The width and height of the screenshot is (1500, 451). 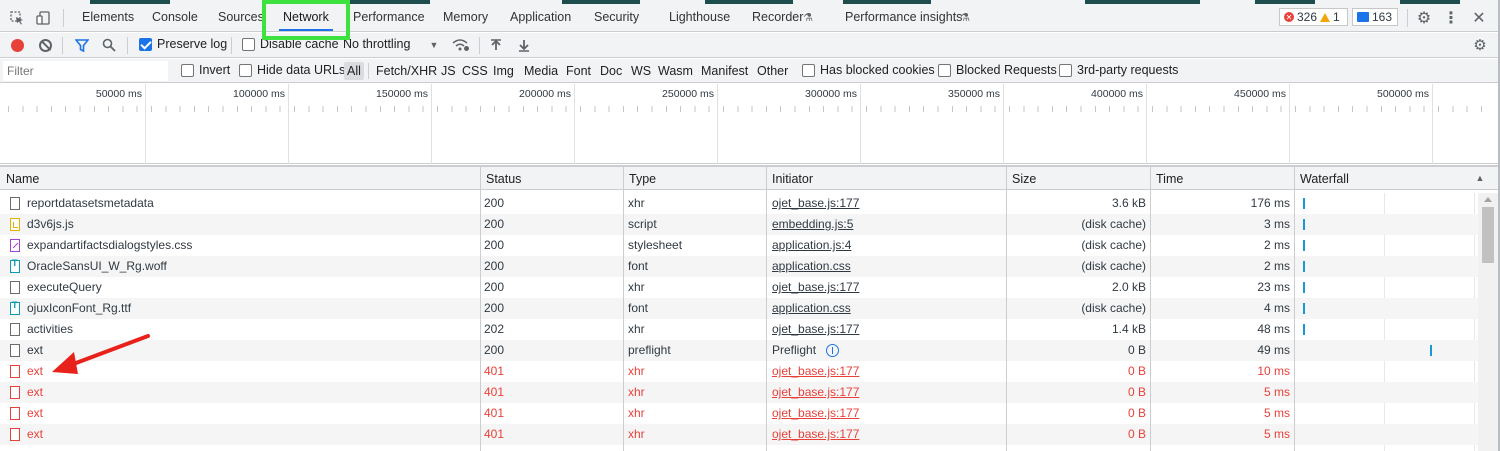 What do you see at coordinates (1480, 178) in the screenshot?
I see `sort-ascending-icon: ▲` at bounding box center [1480, 178].